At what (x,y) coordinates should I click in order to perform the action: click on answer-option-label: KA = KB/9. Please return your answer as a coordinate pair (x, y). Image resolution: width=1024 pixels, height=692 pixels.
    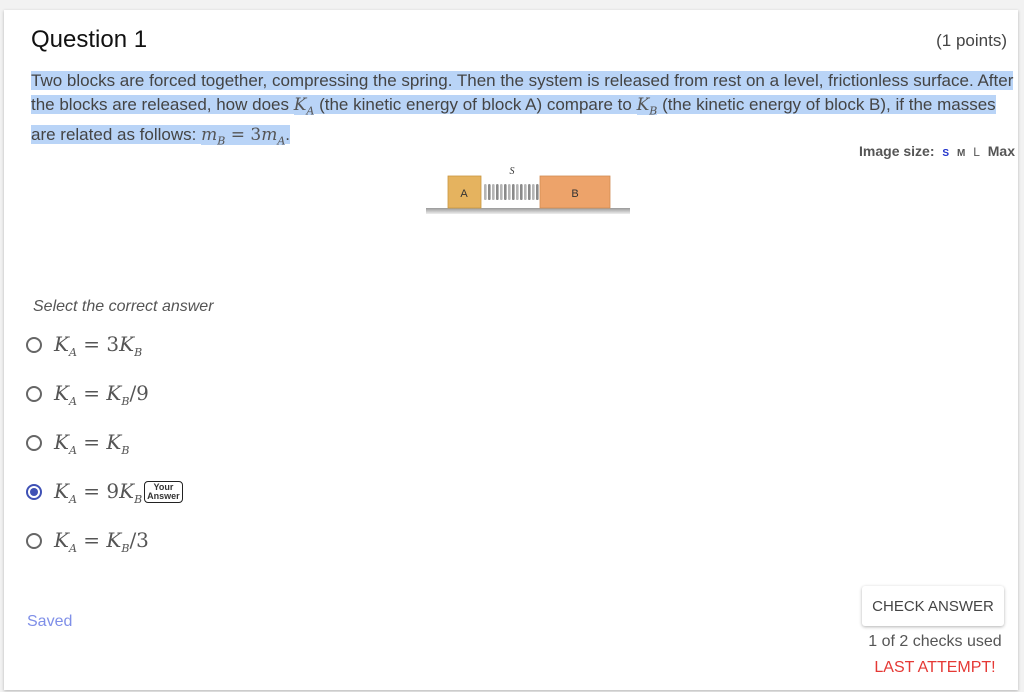
    Looking at the image, I should click on (101, 394).